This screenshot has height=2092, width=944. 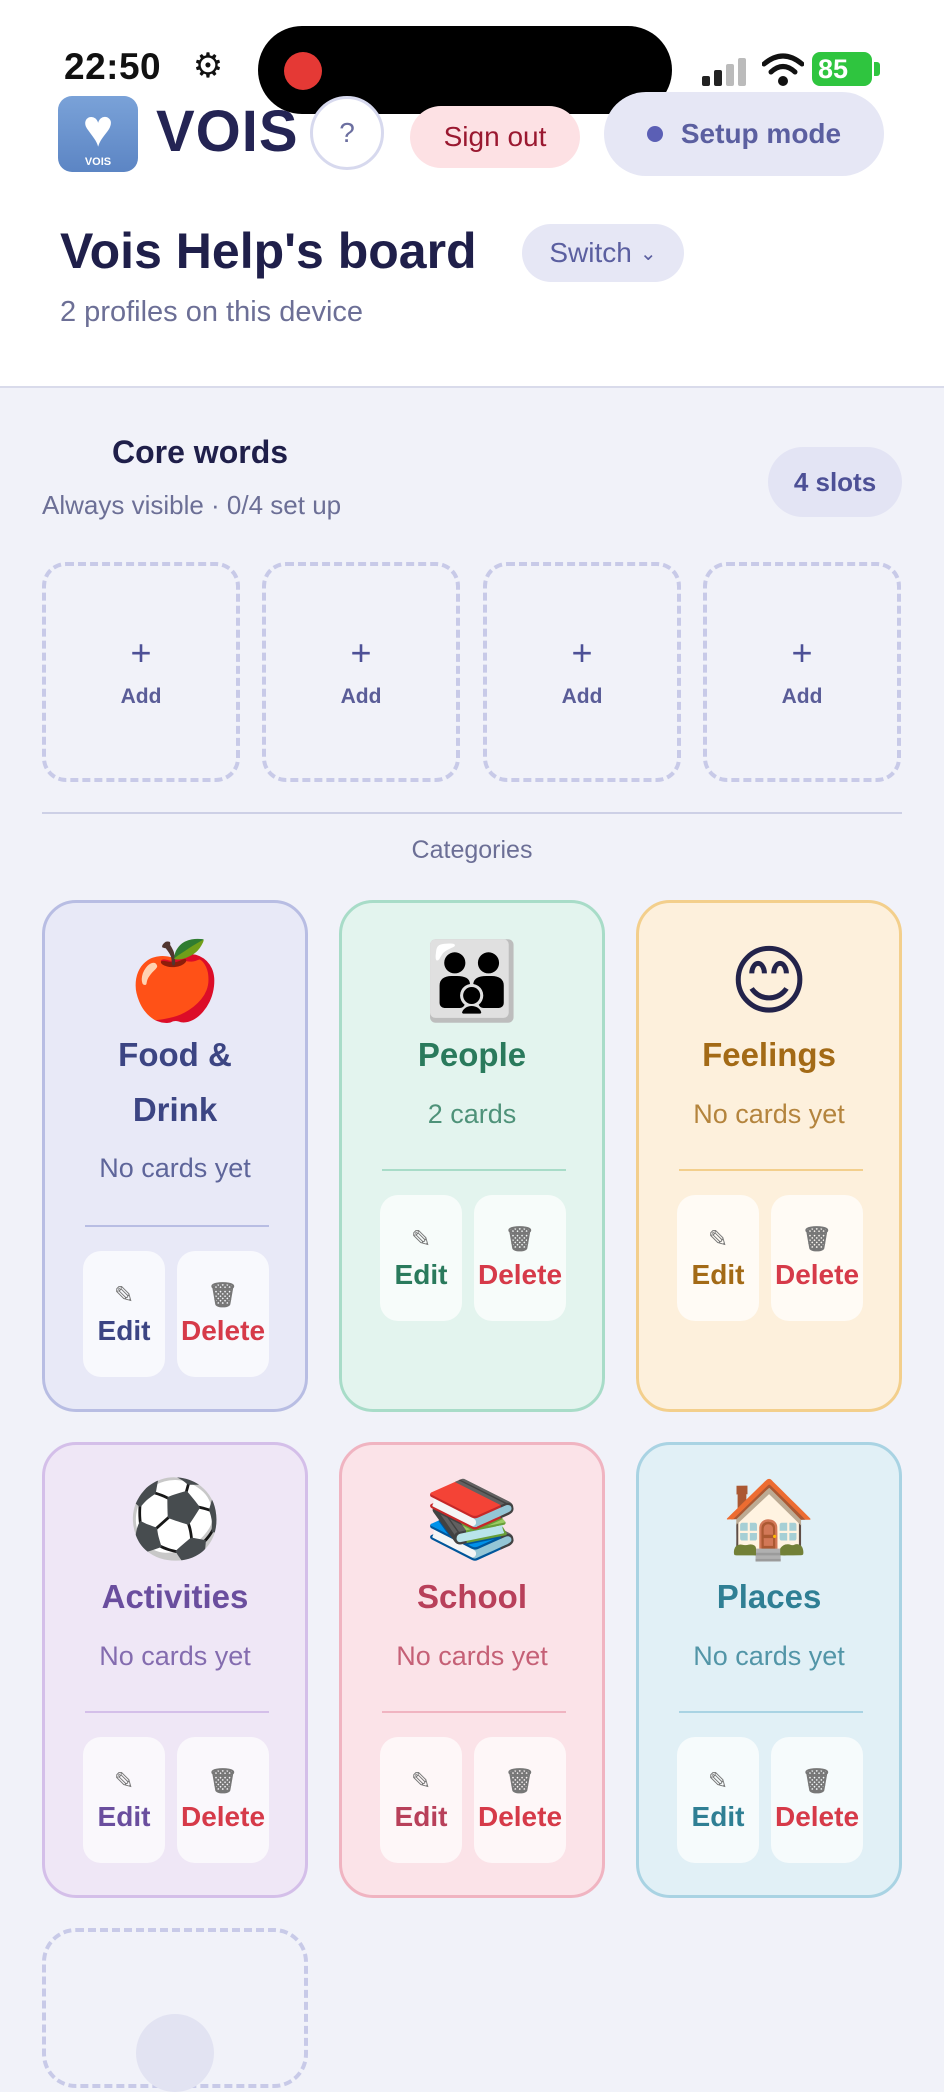 I want to click on category-count: 2 cards, so click(x=472, y=1114).